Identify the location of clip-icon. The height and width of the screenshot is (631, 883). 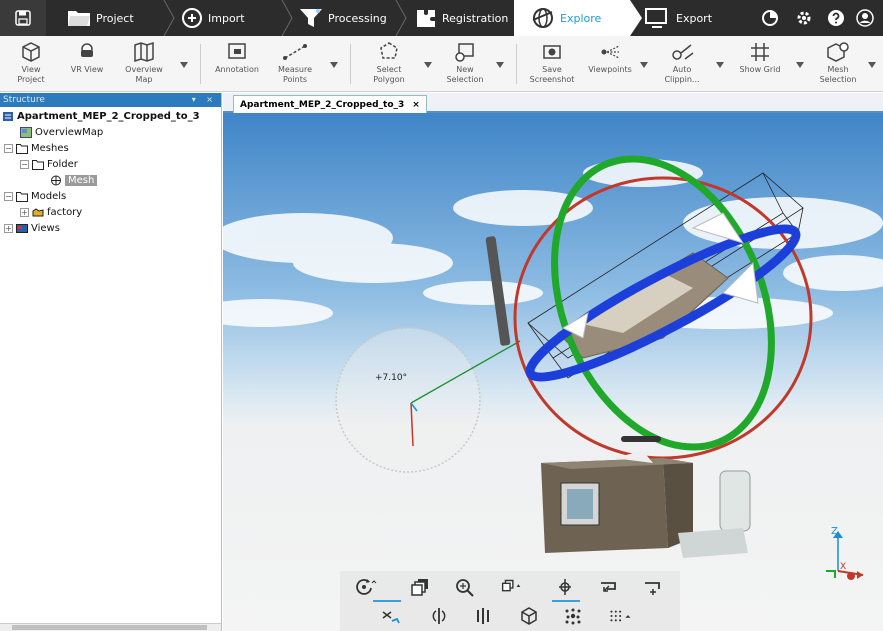
(391, 617).